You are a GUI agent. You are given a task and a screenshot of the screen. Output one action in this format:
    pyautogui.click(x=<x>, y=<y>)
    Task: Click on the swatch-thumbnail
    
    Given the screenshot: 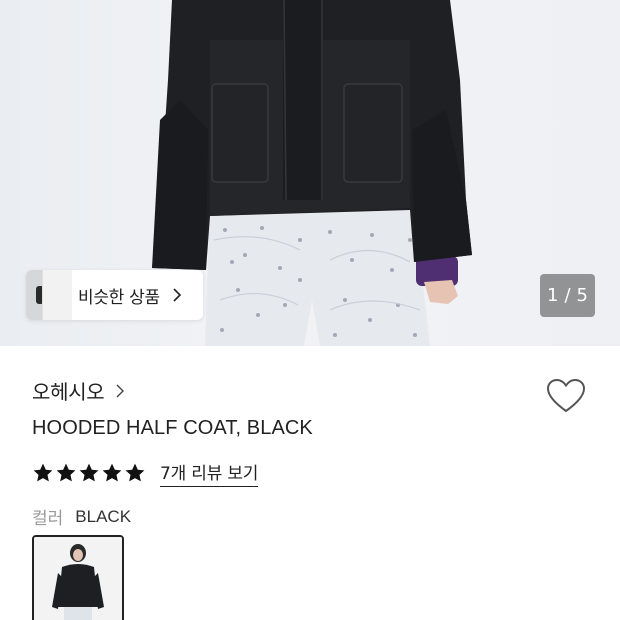 What is the action you would take?
    pyautogui.click(x=78, y=578)
    